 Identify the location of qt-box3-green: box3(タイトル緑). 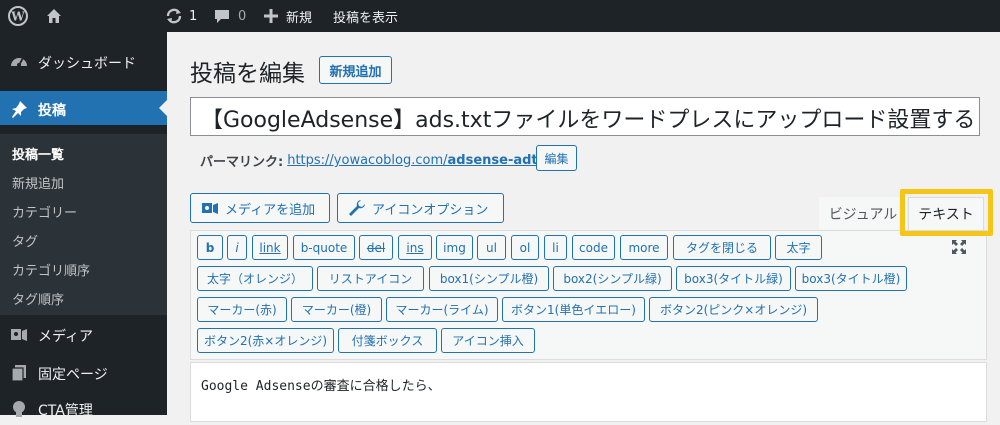
(733, 278).